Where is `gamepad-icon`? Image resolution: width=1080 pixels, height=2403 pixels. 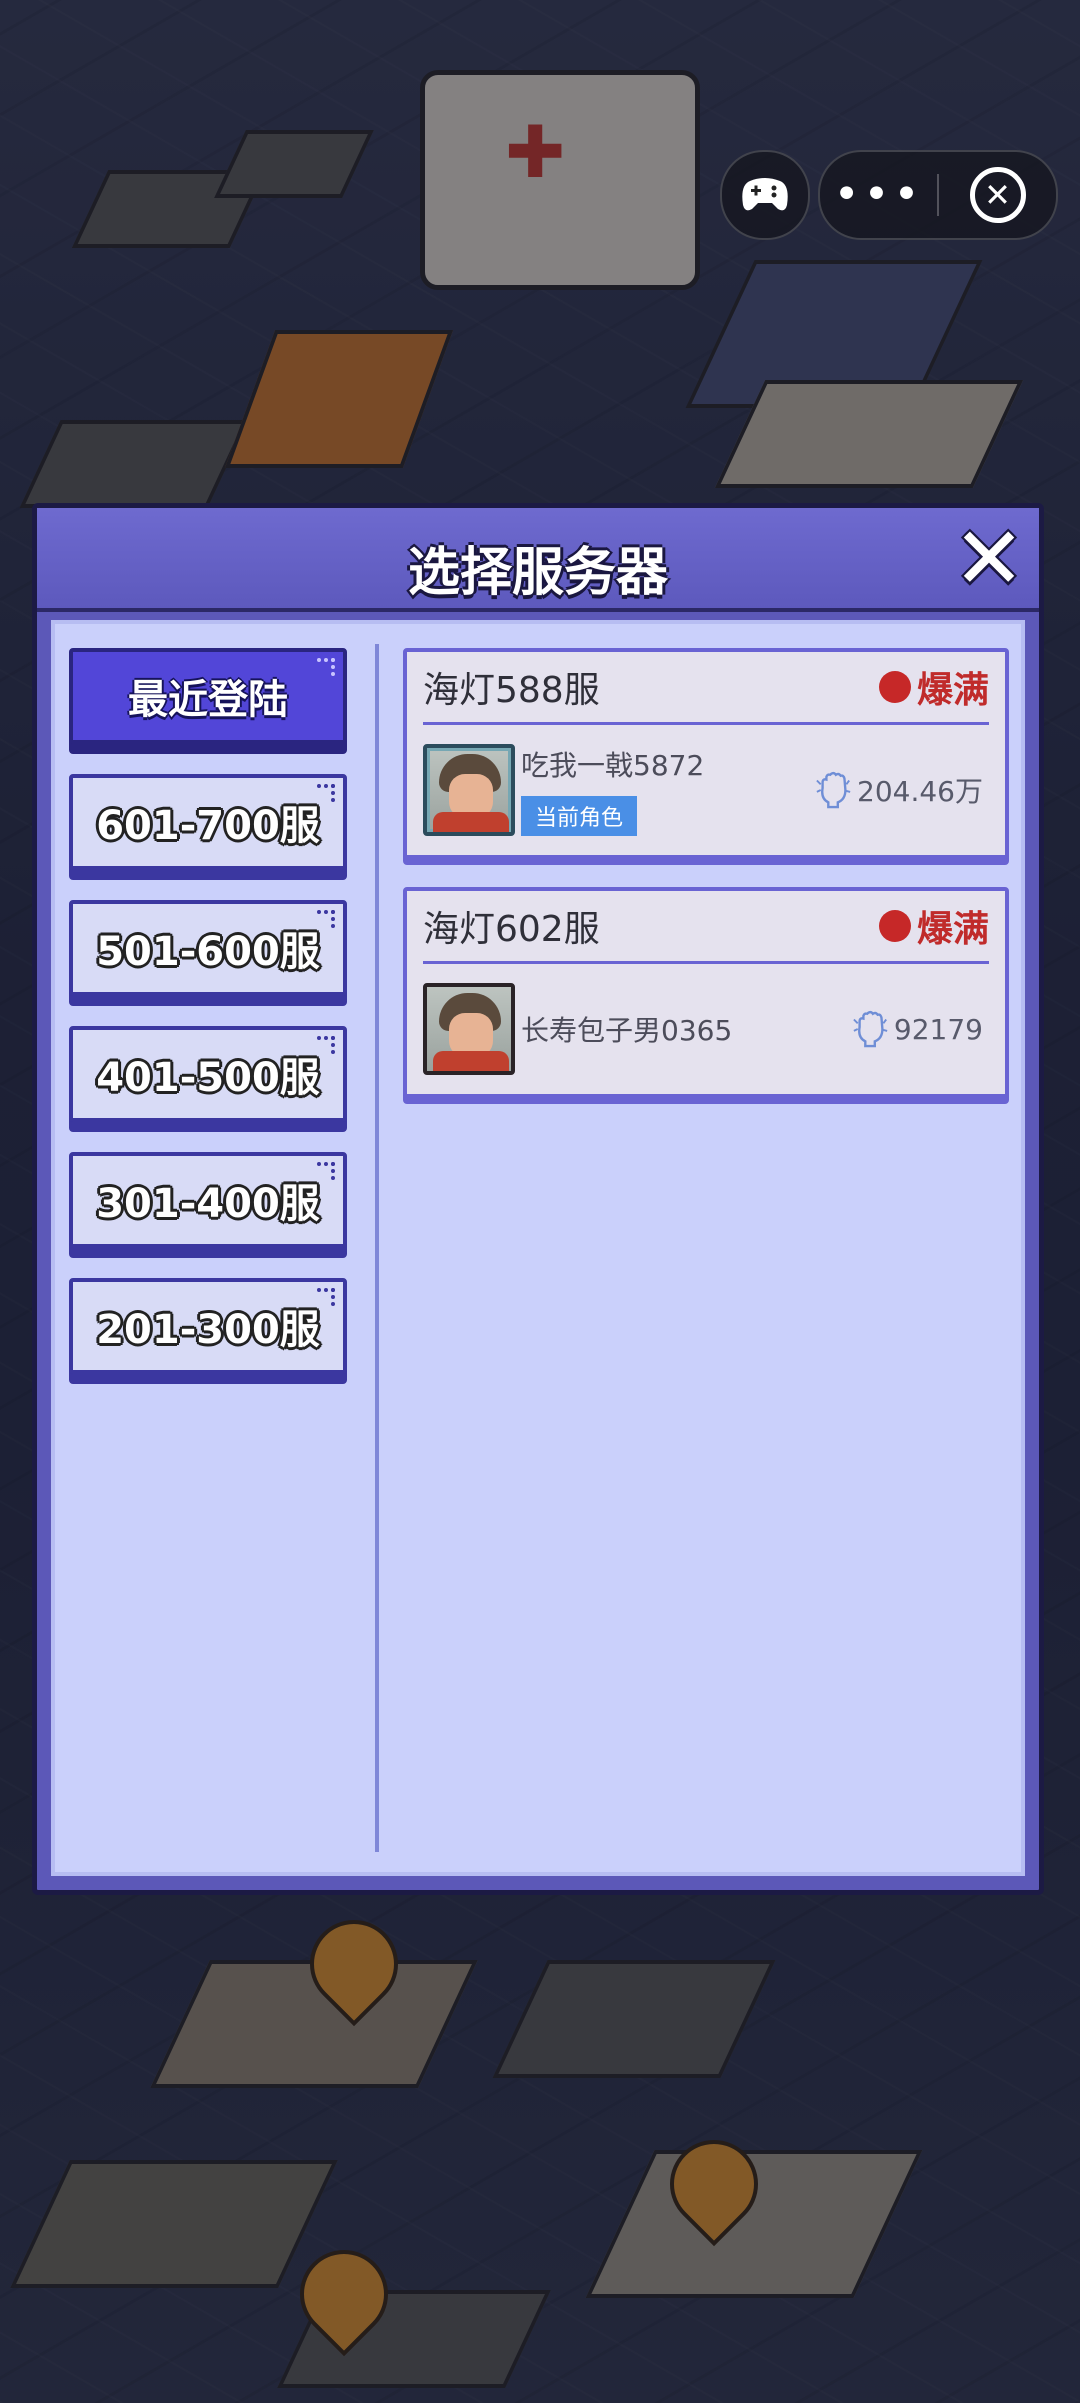 gamepad-icon is located at coordinates (765, 195).